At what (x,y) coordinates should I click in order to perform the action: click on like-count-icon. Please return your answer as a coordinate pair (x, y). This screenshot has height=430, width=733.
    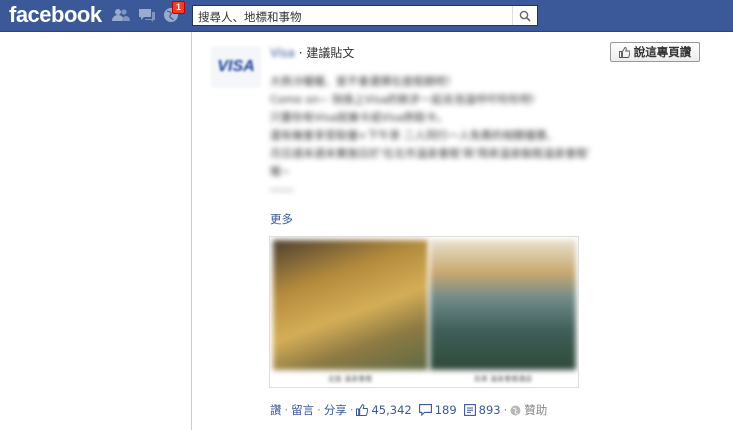
    Looking at the image, I should click on (362, 410).